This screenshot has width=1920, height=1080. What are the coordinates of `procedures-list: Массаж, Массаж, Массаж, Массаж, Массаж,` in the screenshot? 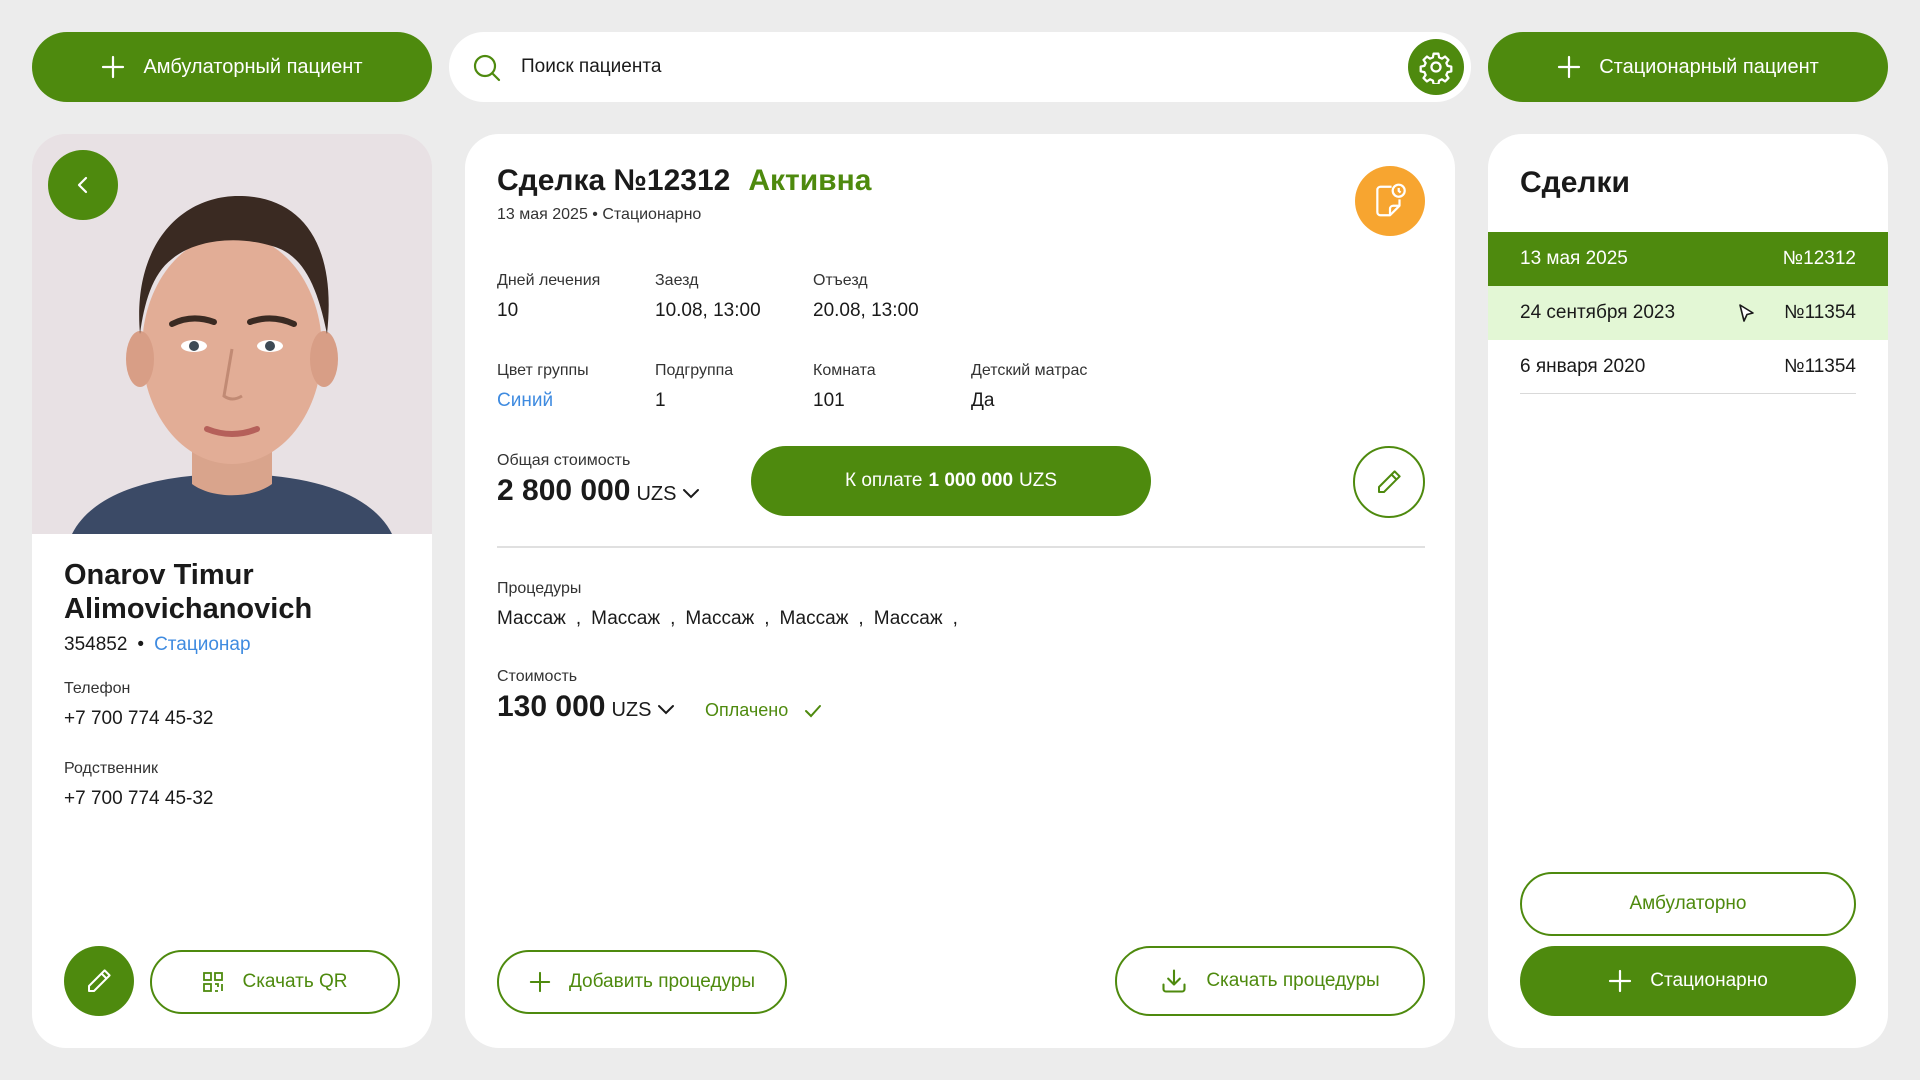 It's located at (727, 619).